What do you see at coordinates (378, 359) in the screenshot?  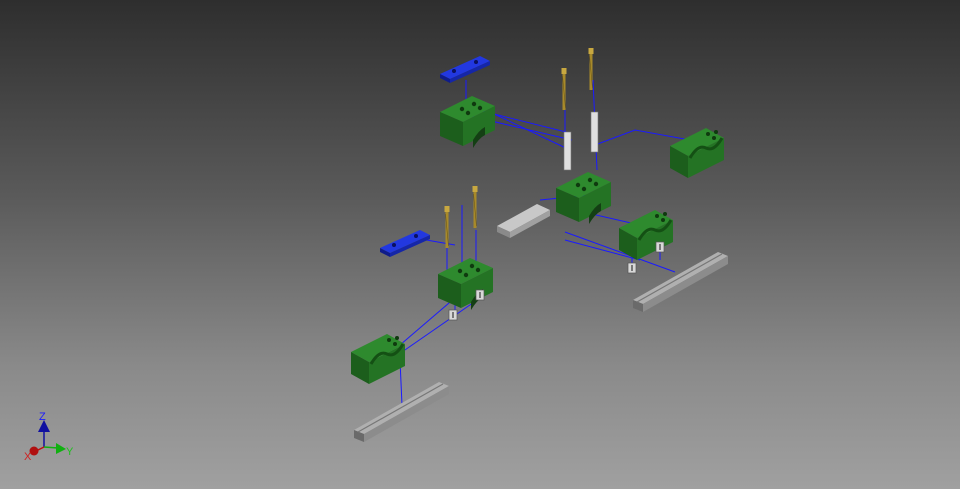 I see `clamp-half-left-lower` at bounding box center [378, 359].